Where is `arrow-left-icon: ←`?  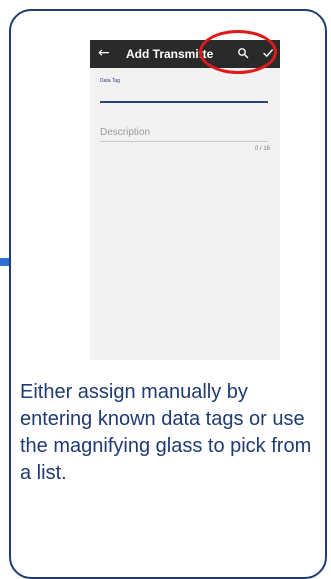
arrow-left-icon: ← is located at coordinates (105, 53).